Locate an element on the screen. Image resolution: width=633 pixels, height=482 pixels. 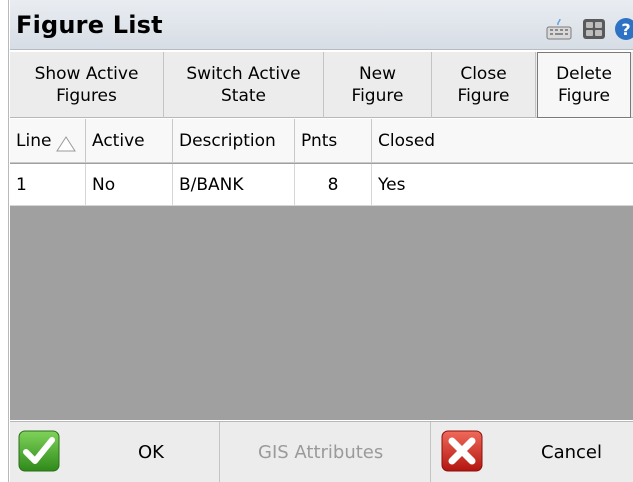
gis-attributes-label: GIS Attributes is located at coordinates (321, 452).